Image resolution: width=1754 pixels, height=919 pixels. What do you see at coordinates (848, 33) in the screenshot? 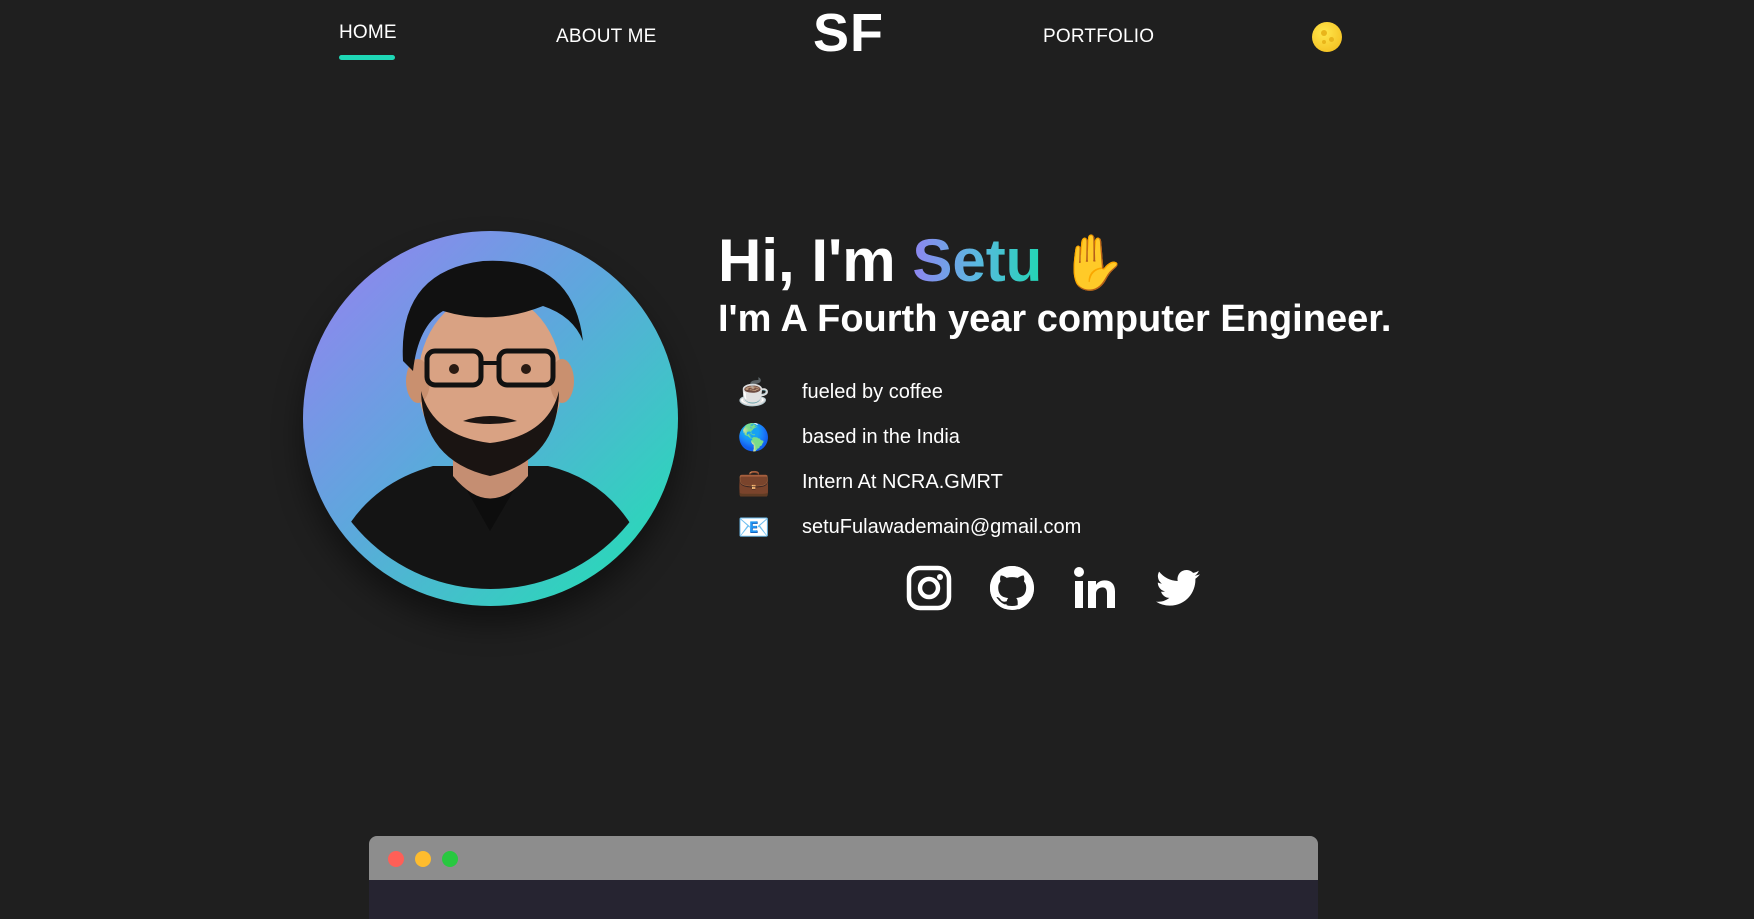
I see `logo: SF` at bounding box center [848, 33].